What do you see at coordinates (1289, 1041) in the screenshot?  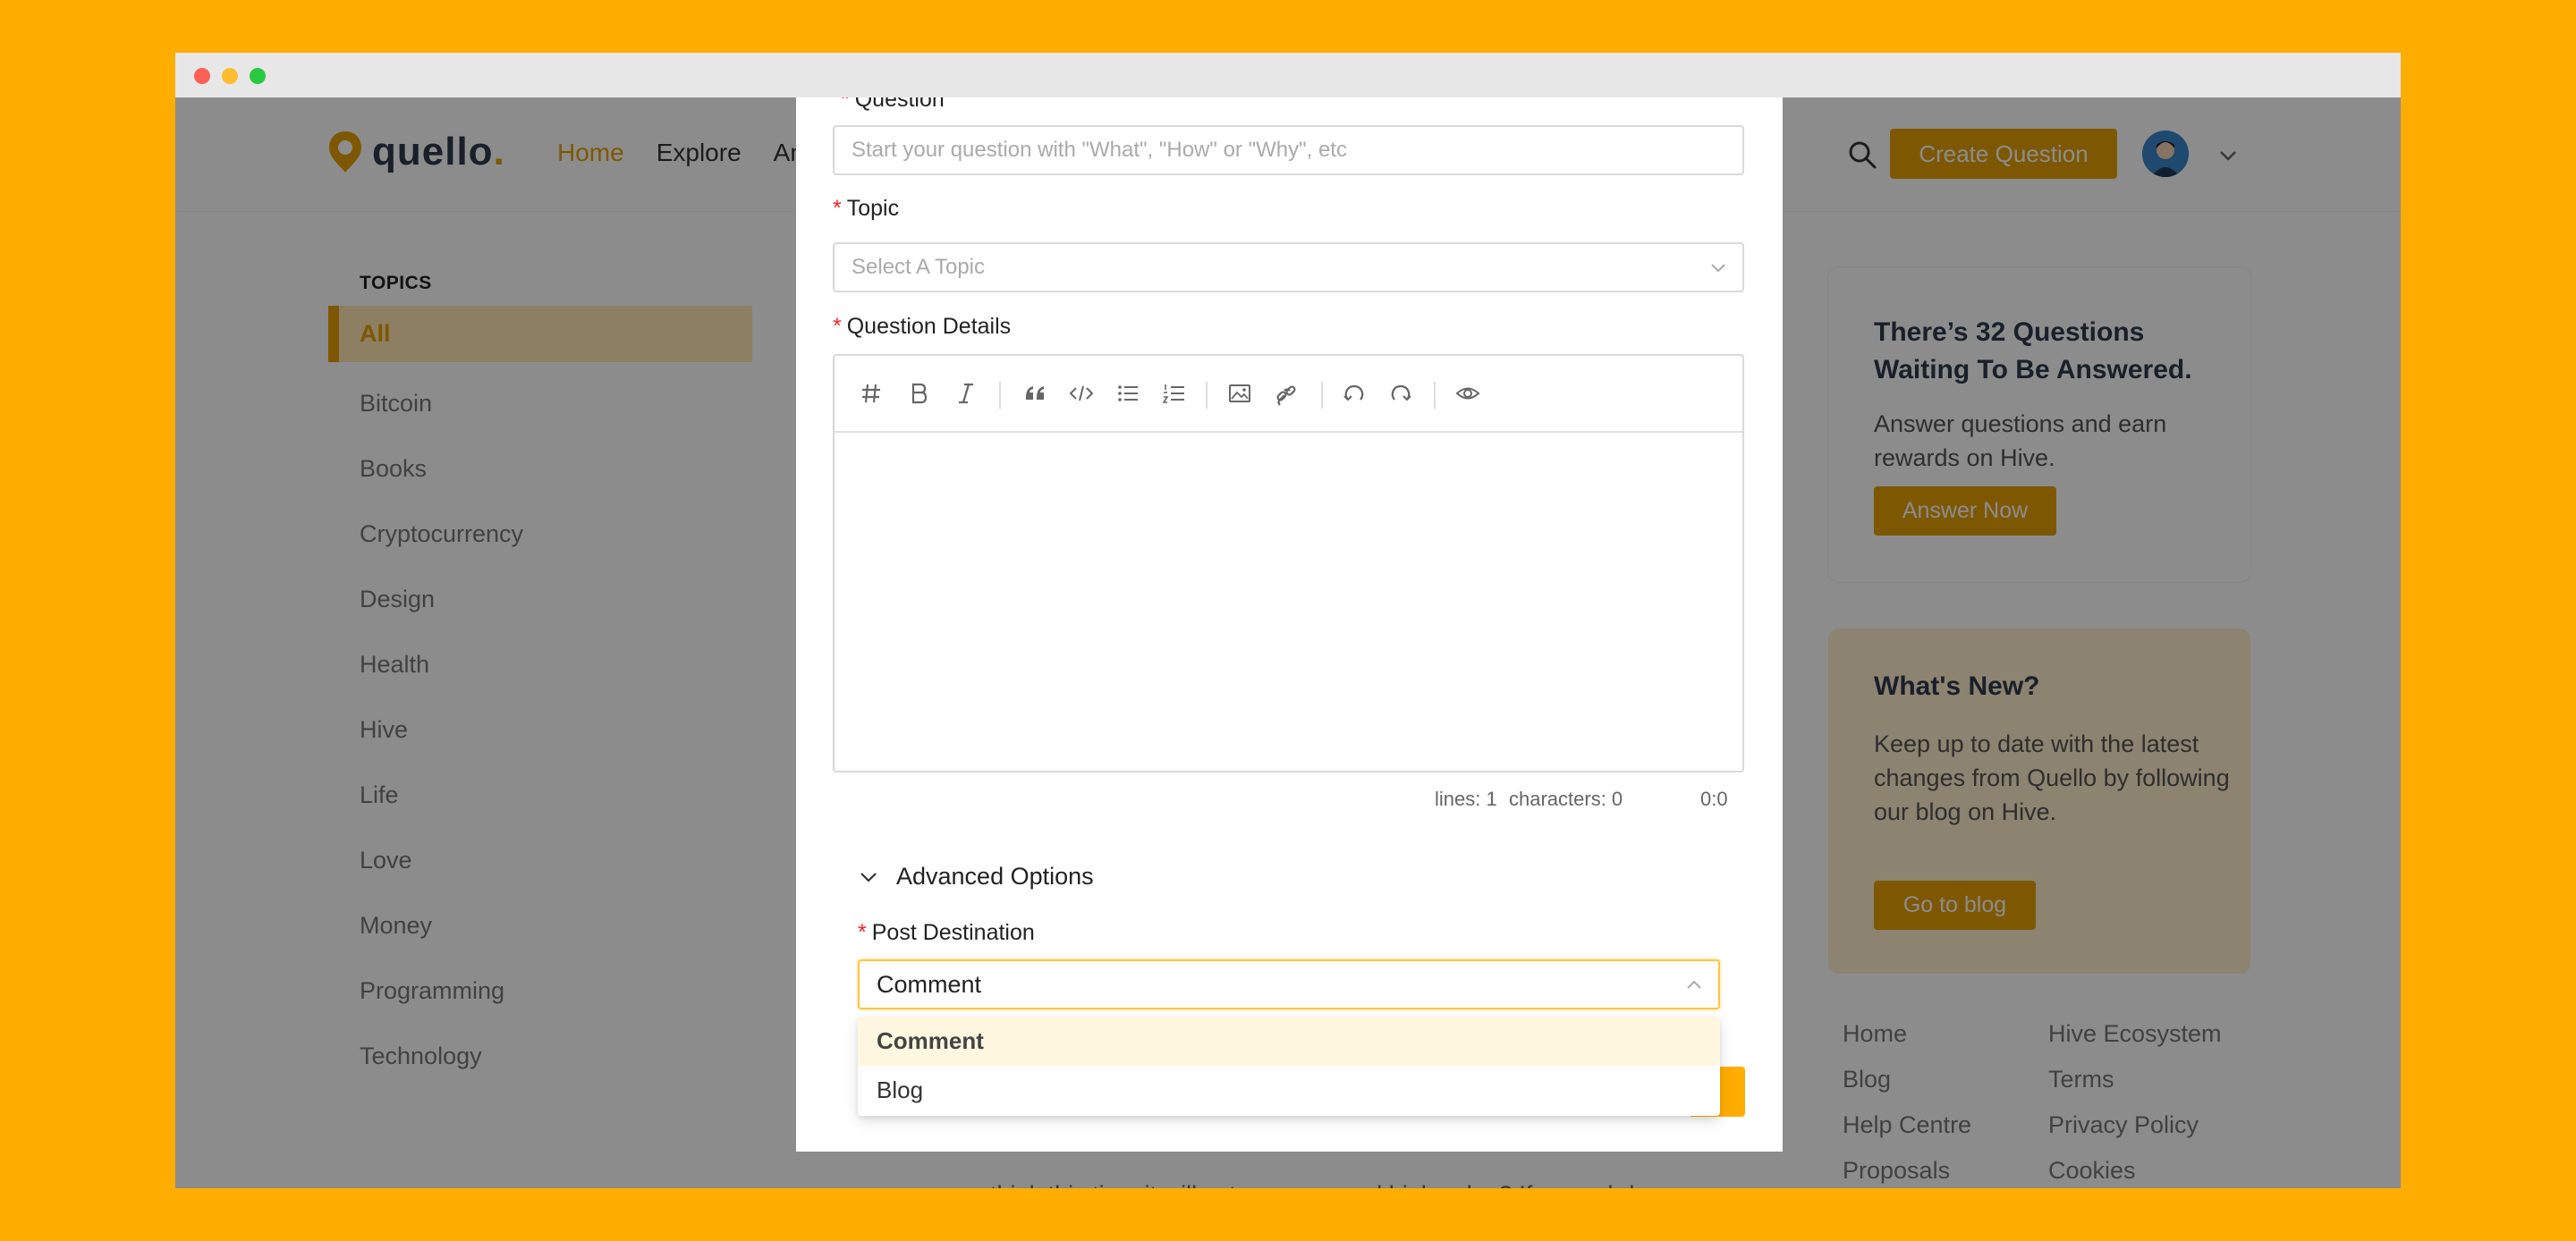 I see `dropdown-option-comment: Comment` at bounding box center [1289, 1041].